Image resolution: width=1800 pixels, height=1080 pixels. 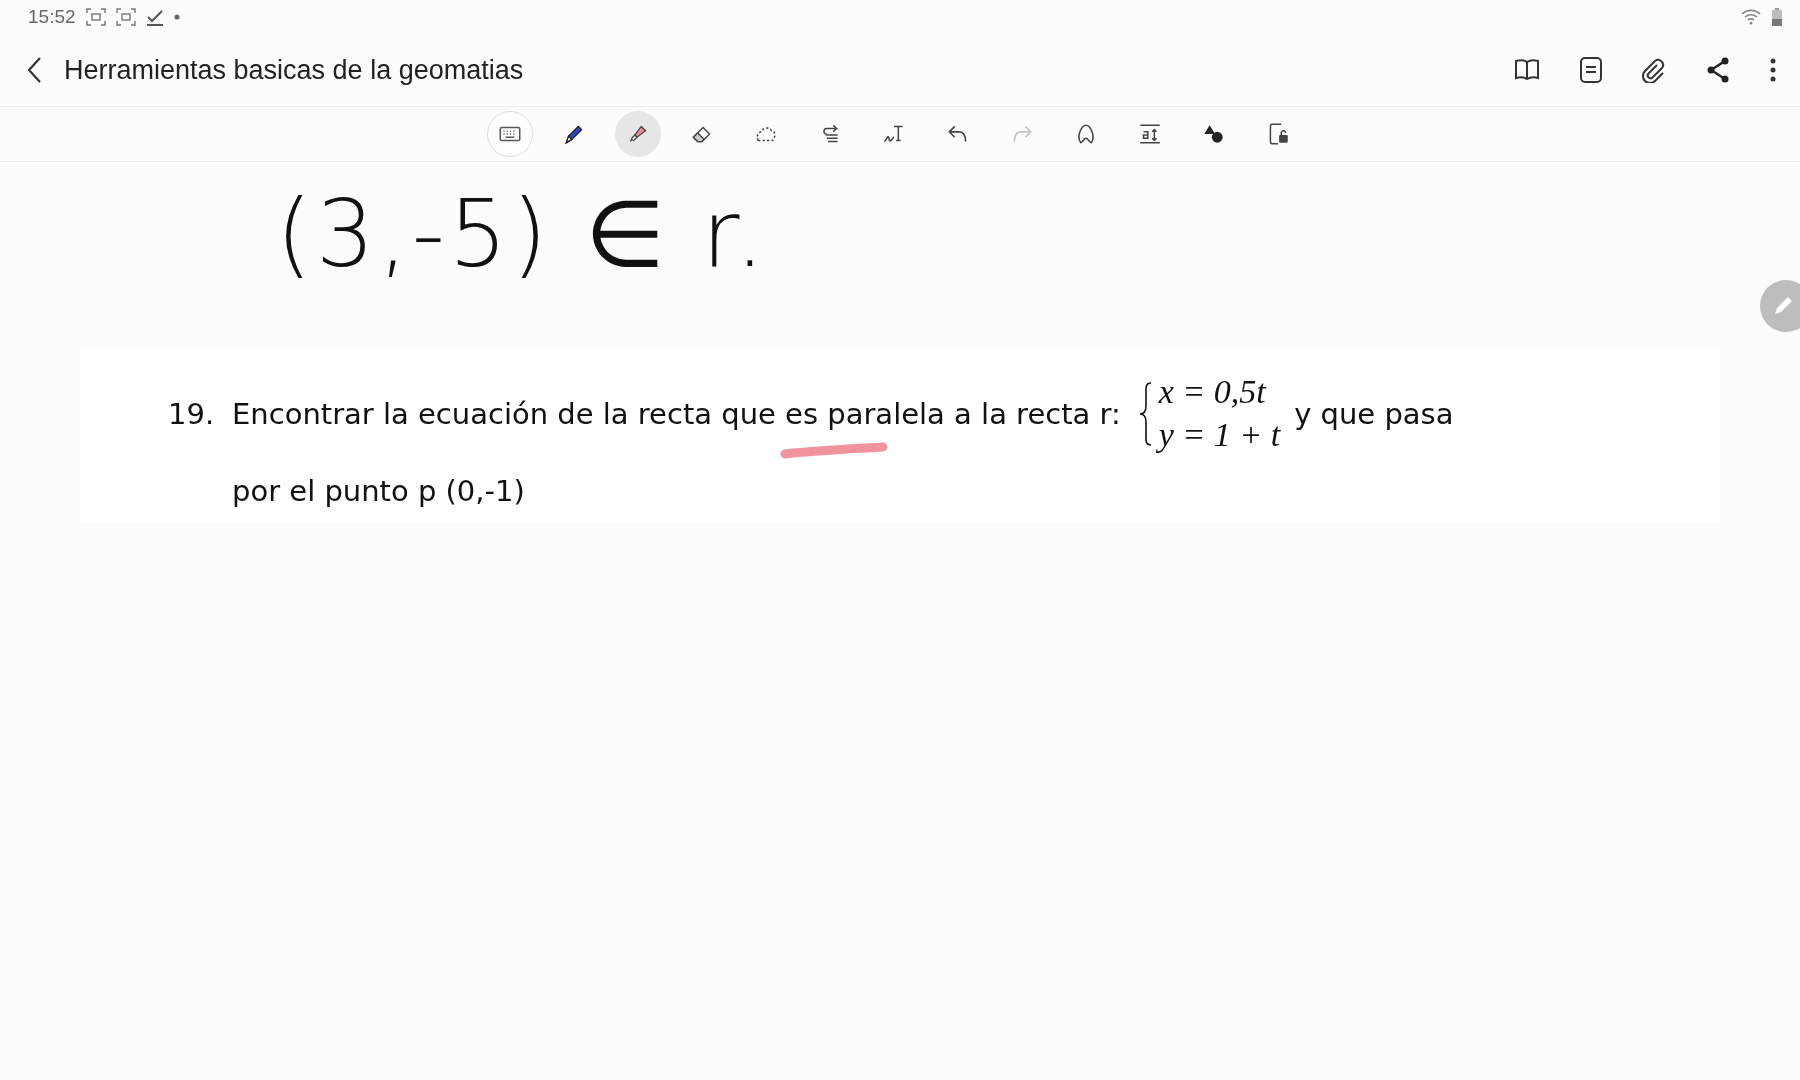 I want to click on book-button, so click(x=1527, y=70).